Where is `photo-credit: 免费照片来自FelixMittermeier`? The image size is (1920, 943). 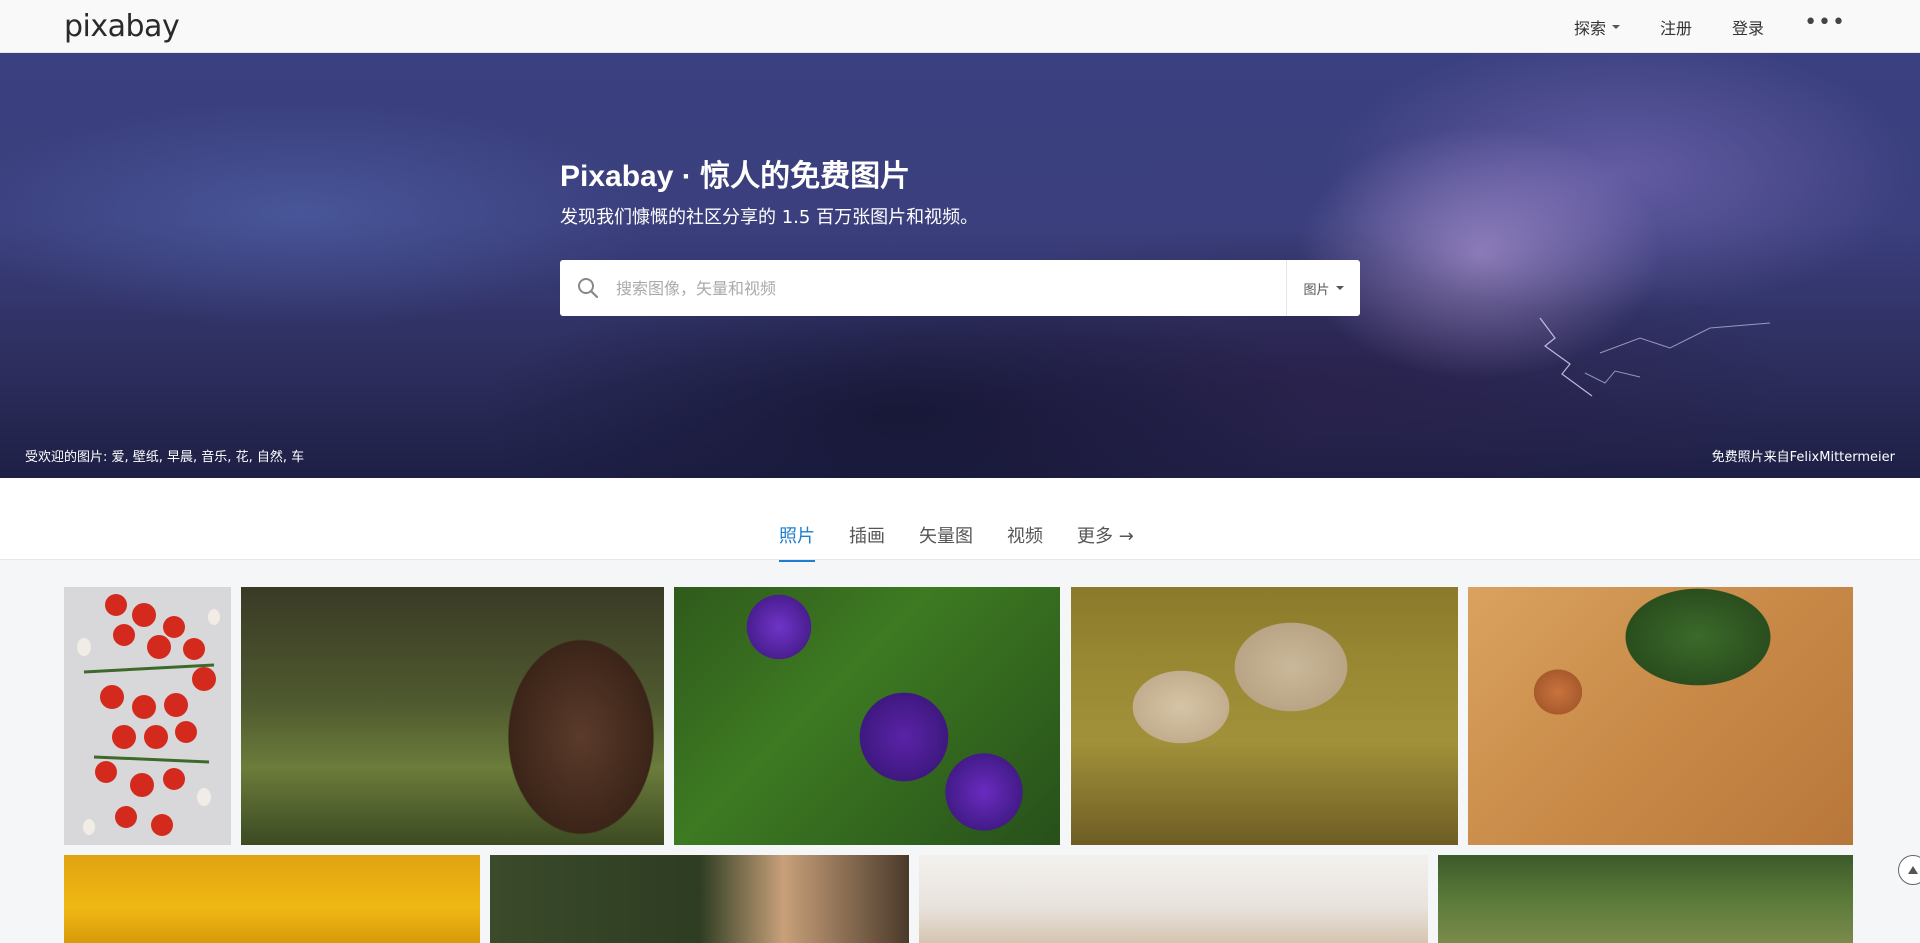
photo-credit: 免费照片来自FelixMittermeier is located at coordinates (1803, 455).